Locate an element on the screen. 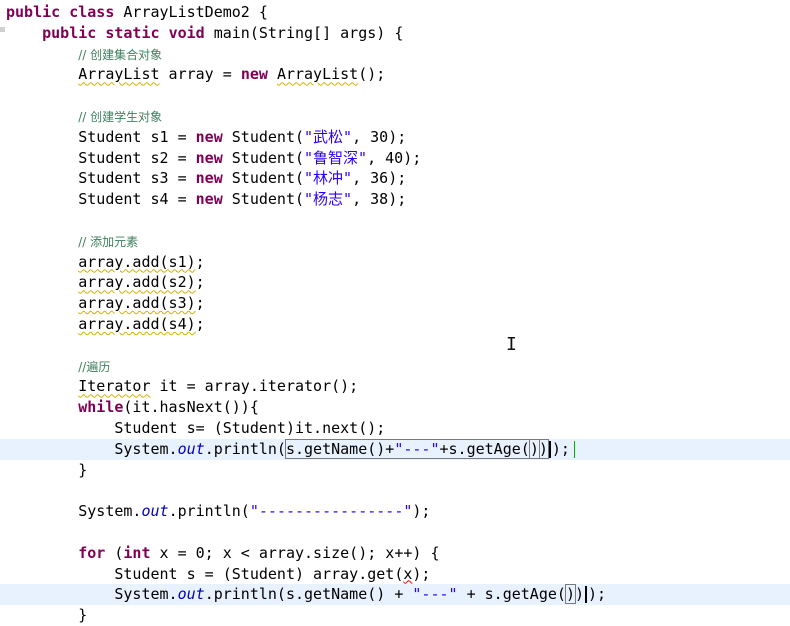 This screenshot has width=790, height=626. code-line: //遍历 is located at coordinates (395, 366).